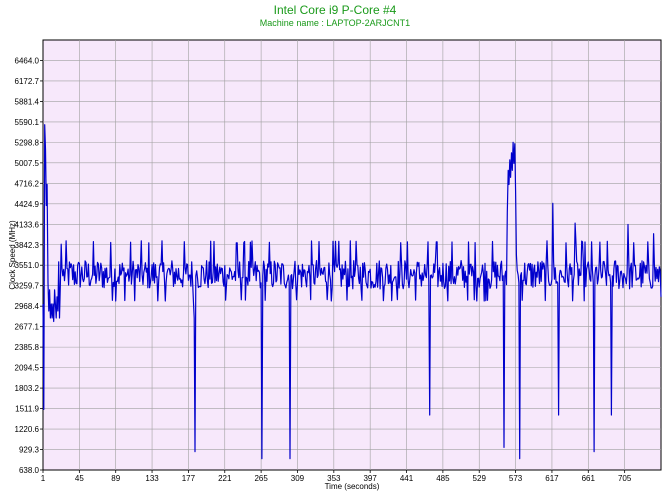 The width and height of the screenshot is (670, 502). What do you see at coordinates (27, 388) in the screenshot?
I see `y-tick-label: 1803.2` at bounding box center [27, 388].